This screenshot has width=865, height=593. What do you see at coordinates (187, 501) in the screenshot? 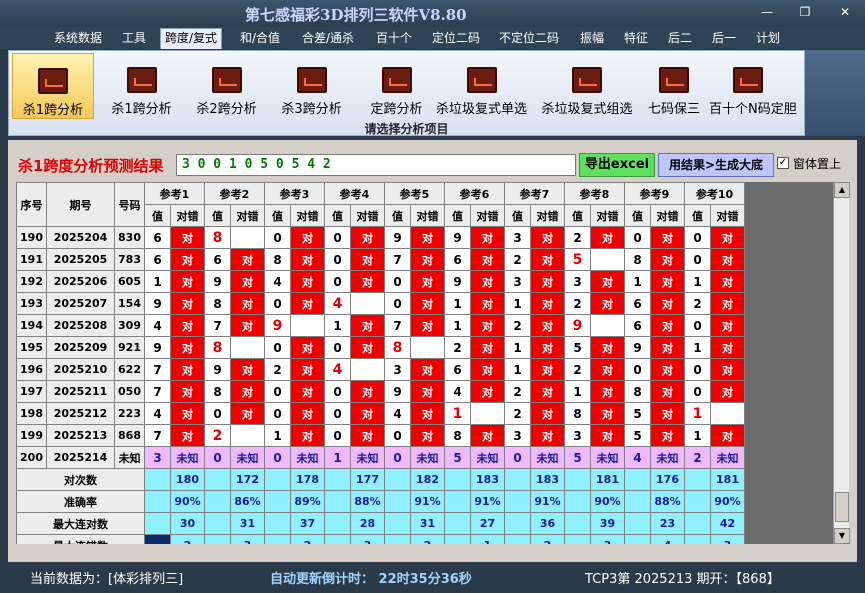
I see `stats-value: 90%` at bounding box center [187, 501].